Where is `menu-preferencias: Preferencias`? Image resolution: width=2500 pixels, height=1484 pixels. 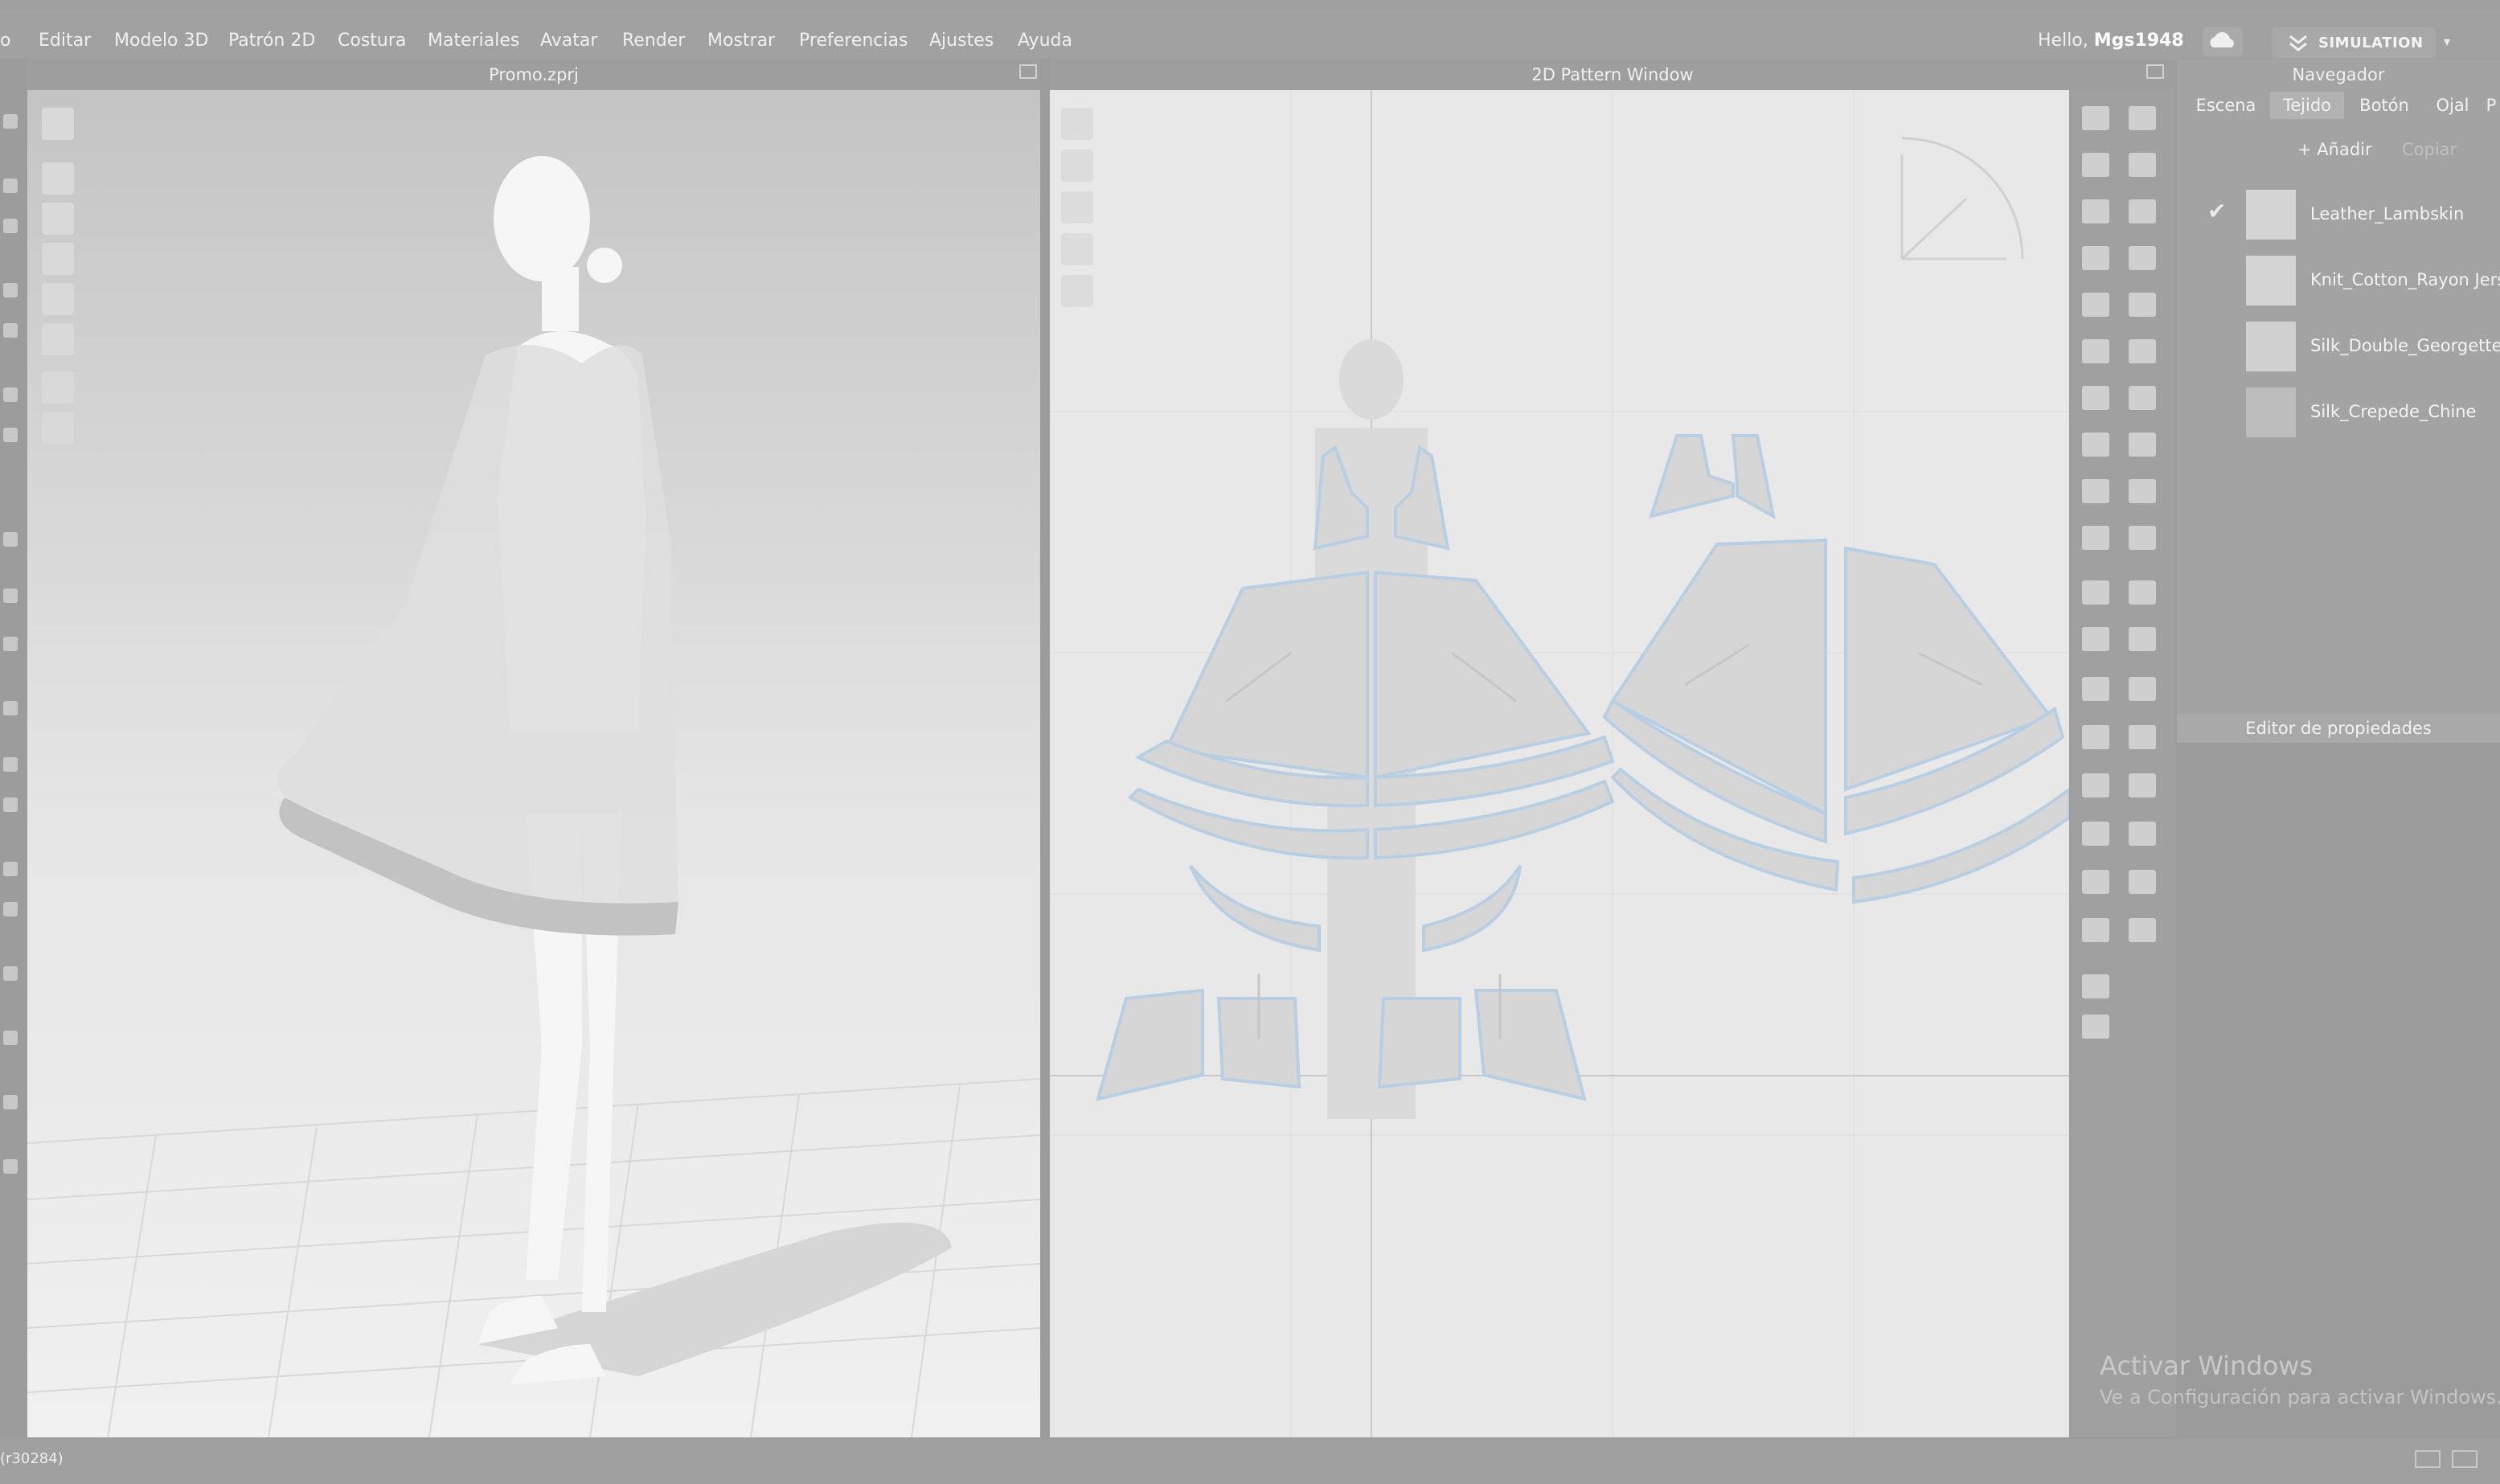
menu-preferencias: Preferencias is located at coordinates (853, 41).